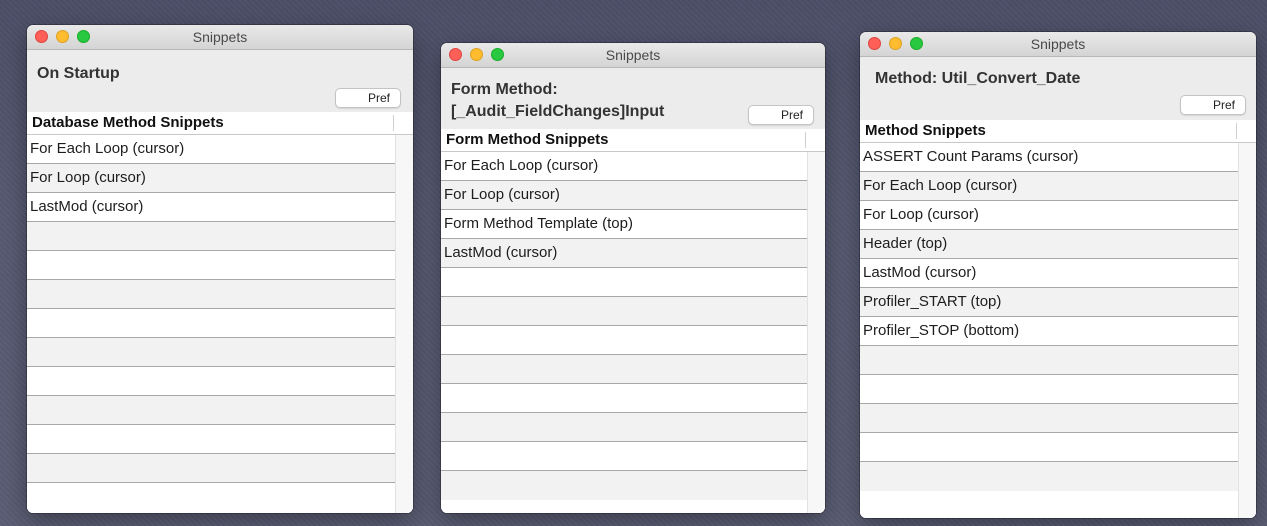  I want to click on list-item: Header (top), so click(1049, 244).